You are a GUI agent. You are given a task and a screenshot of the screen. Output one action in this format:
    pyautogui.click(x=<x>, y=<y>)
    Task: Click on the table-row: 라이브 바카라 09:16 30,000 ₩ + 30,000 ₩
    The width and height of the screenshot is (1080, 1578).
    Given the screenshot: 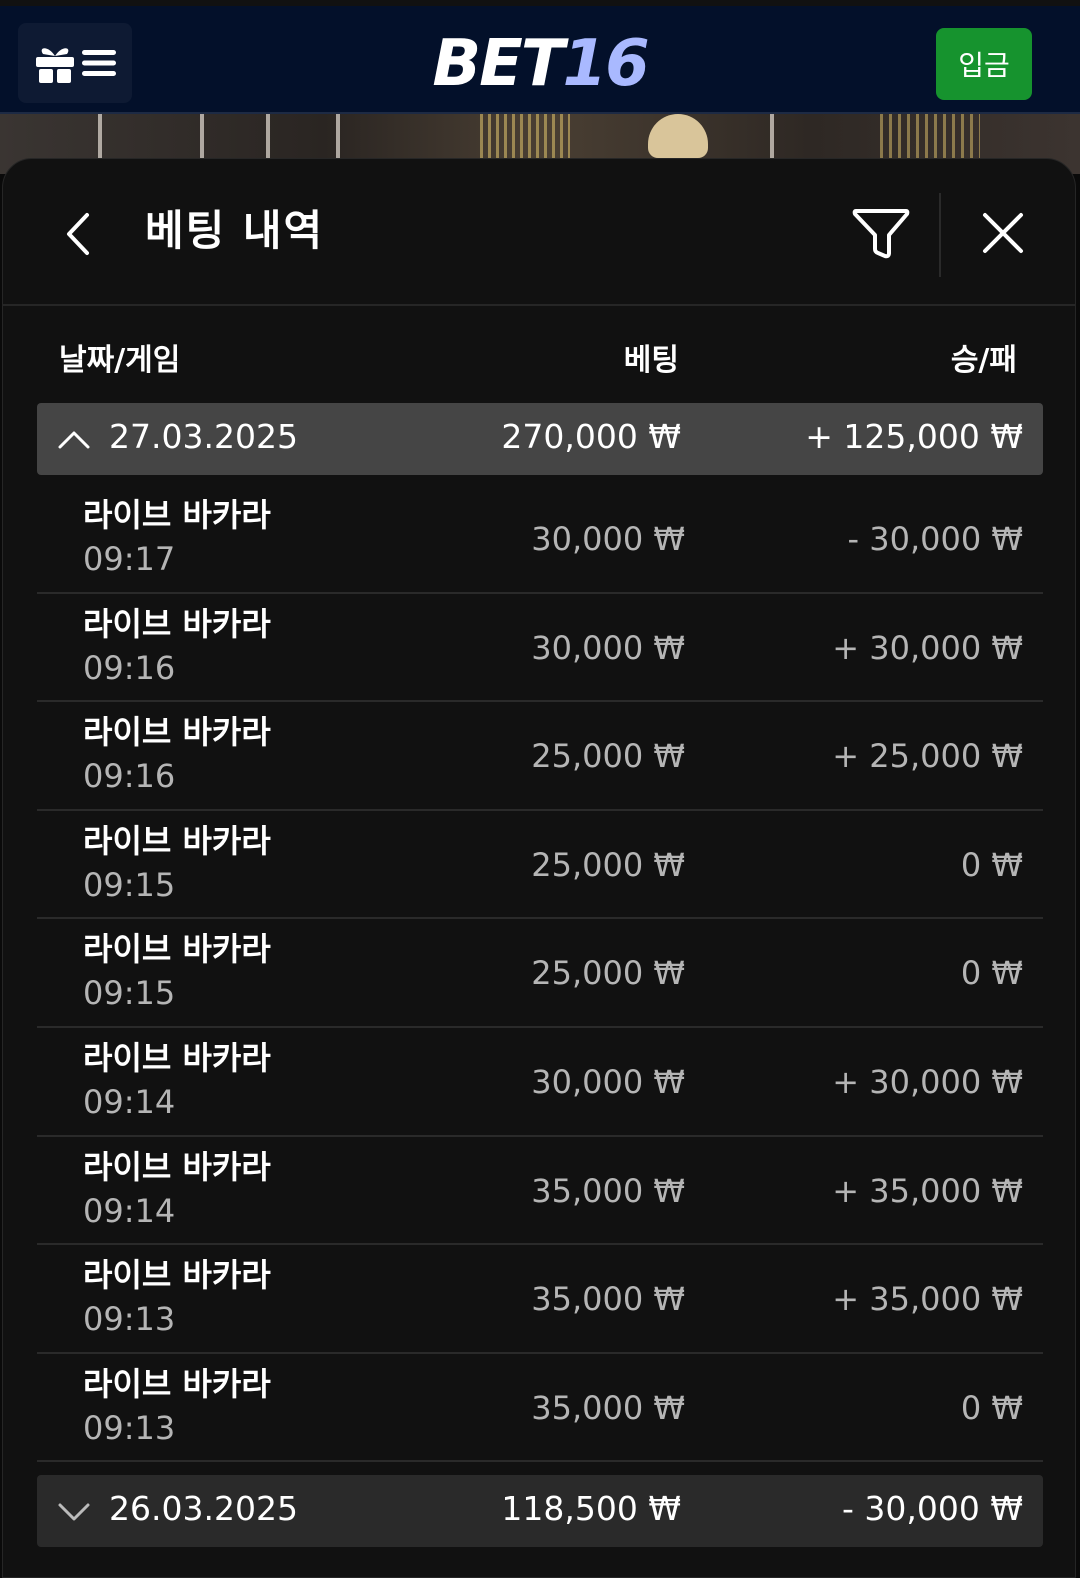 What is the action you would take?
    pyautogui.click(x=540, y=648)
    